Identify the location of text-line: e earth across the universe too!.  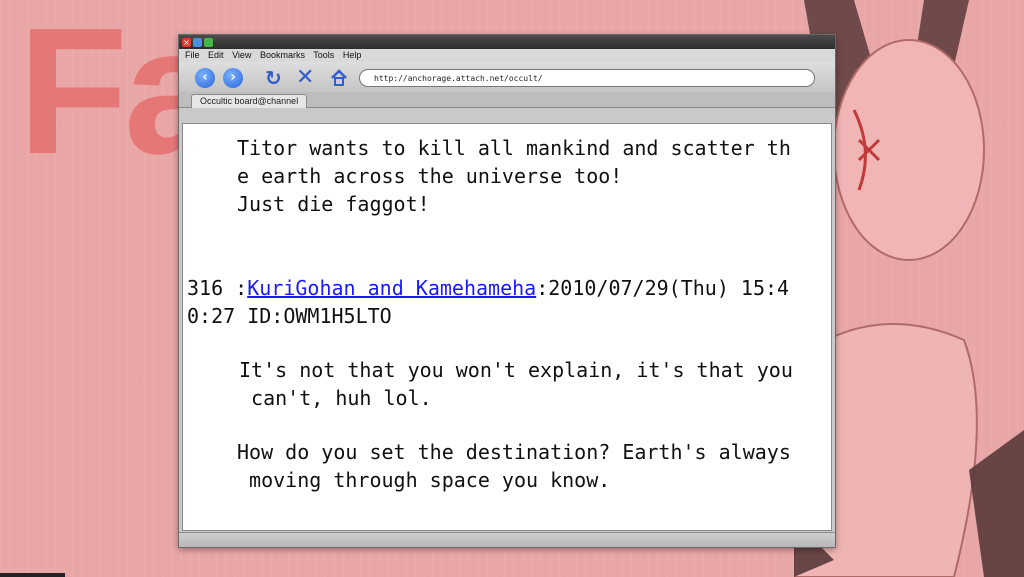
(430, 176).